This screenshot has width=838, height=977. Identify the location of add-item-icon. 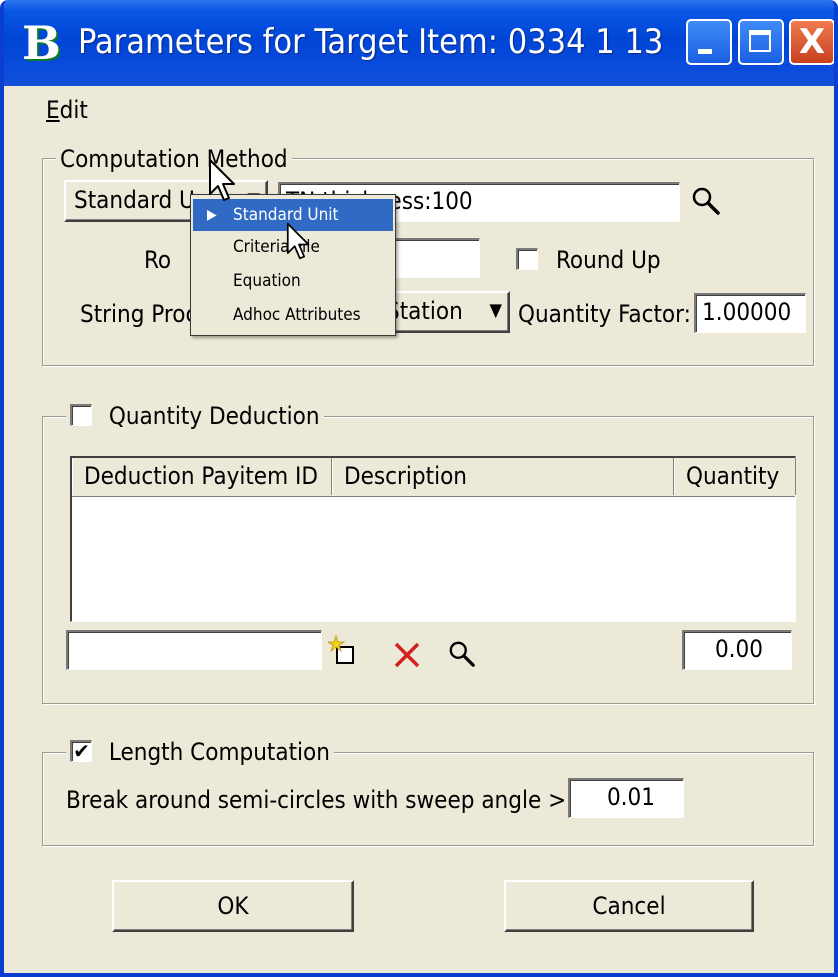
(345, 651).